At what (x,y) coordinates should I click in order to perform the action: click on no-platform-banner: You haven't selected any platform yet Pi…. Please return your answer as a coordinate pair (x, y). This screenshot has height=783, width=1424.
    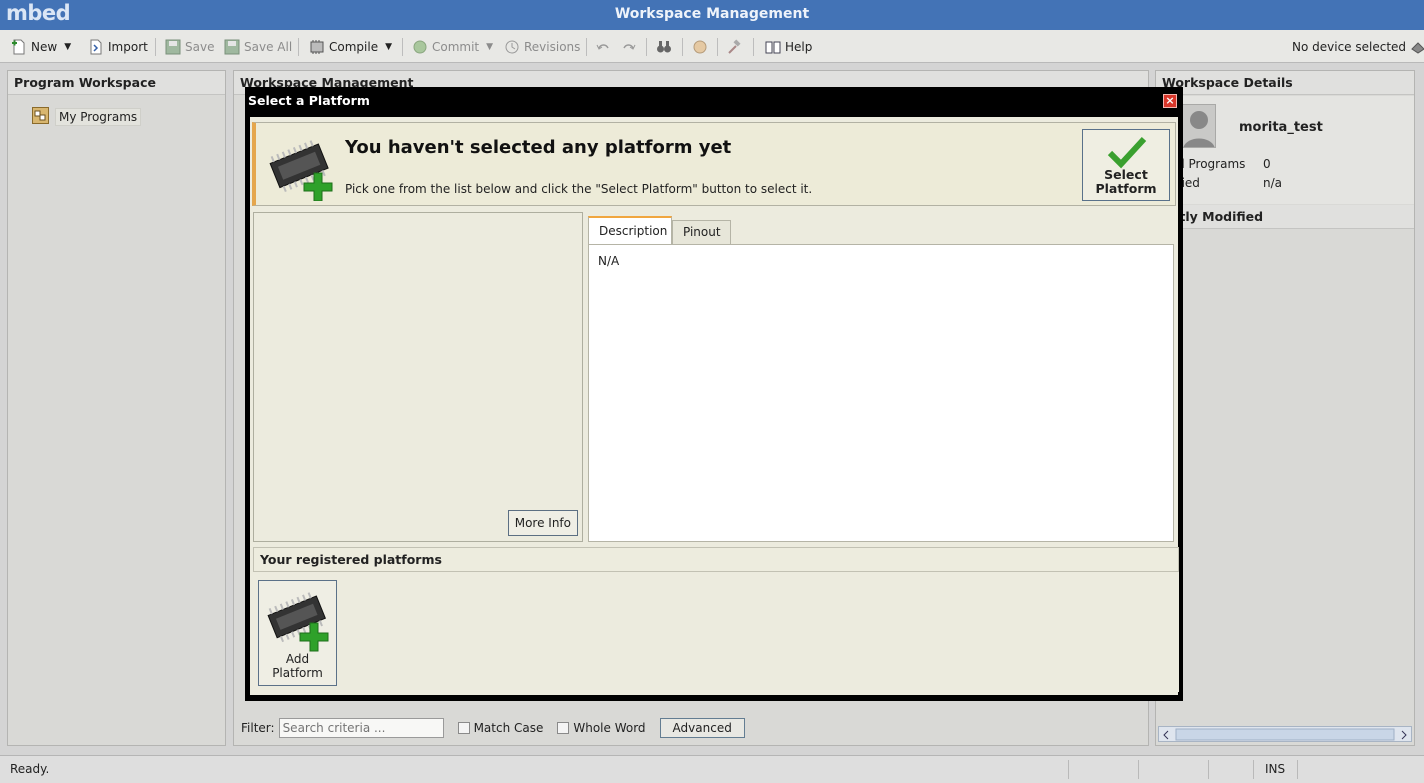
    Looking at the image, I should click on (714, 164).